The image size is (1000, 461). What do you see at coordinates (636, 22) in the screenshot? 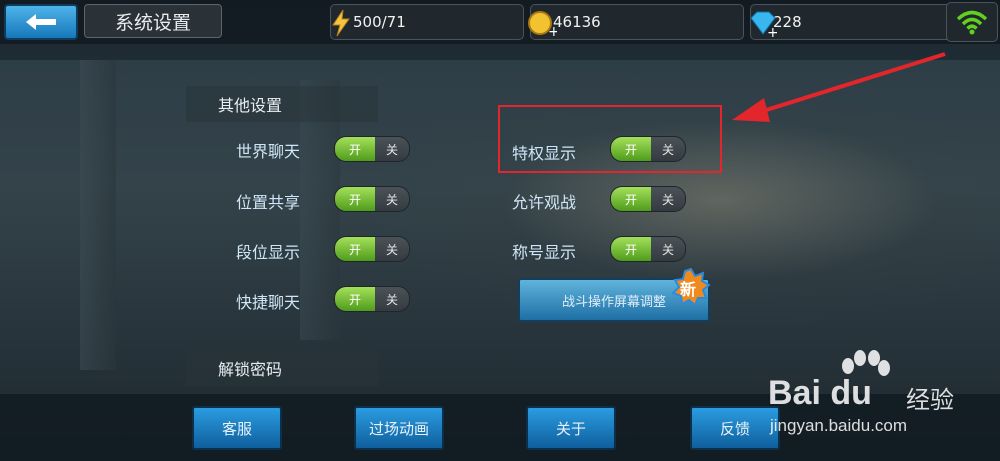
I see `gold-counter: + 46136` at bounding box center [636, 22].